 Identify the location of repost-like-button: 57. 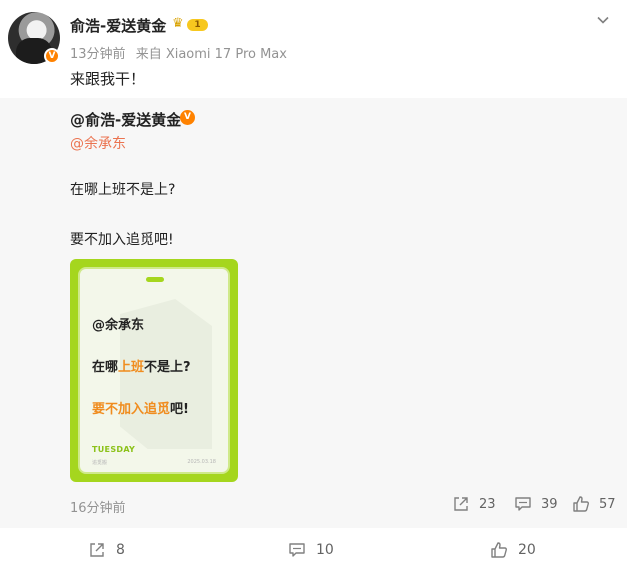
(594, 504).